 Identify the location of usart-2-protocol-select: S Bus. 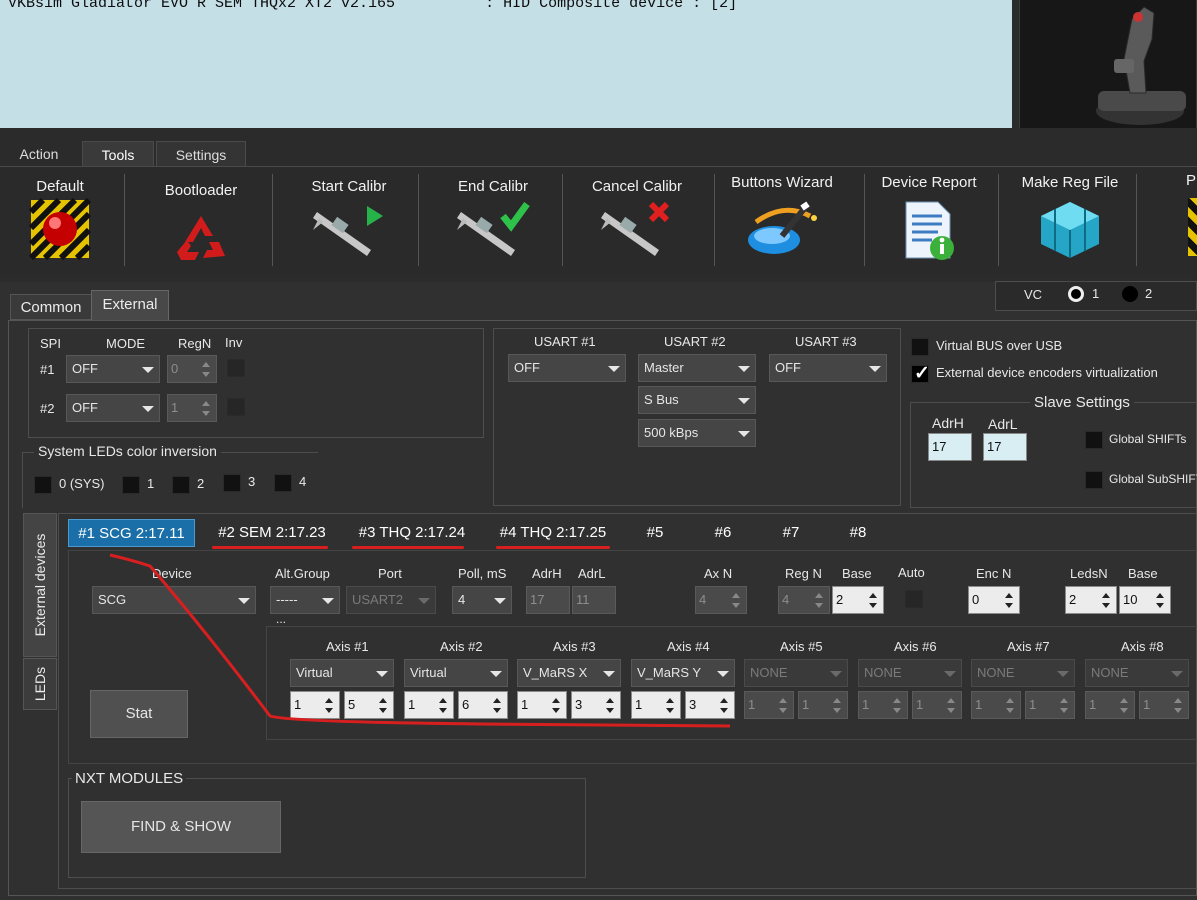
(697, 400).